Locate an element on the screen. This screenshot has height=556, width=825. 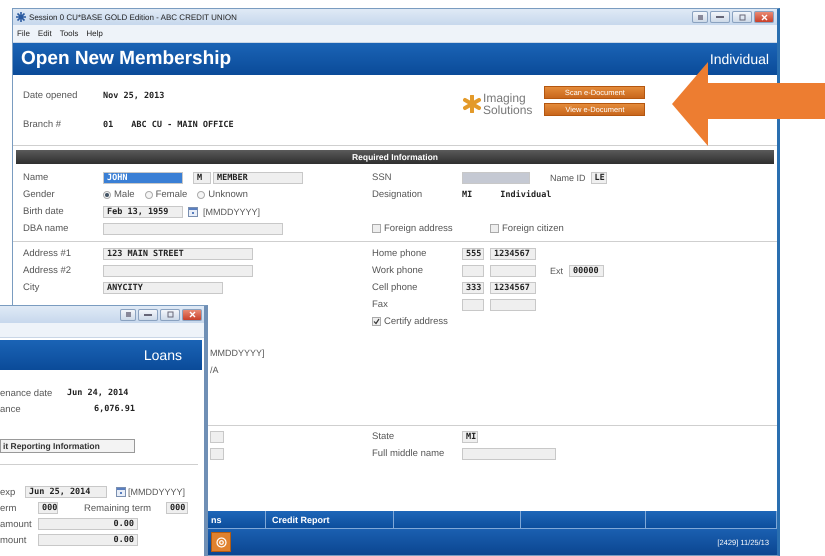
field-label: Full middle name is located at coordinates (409, 453).